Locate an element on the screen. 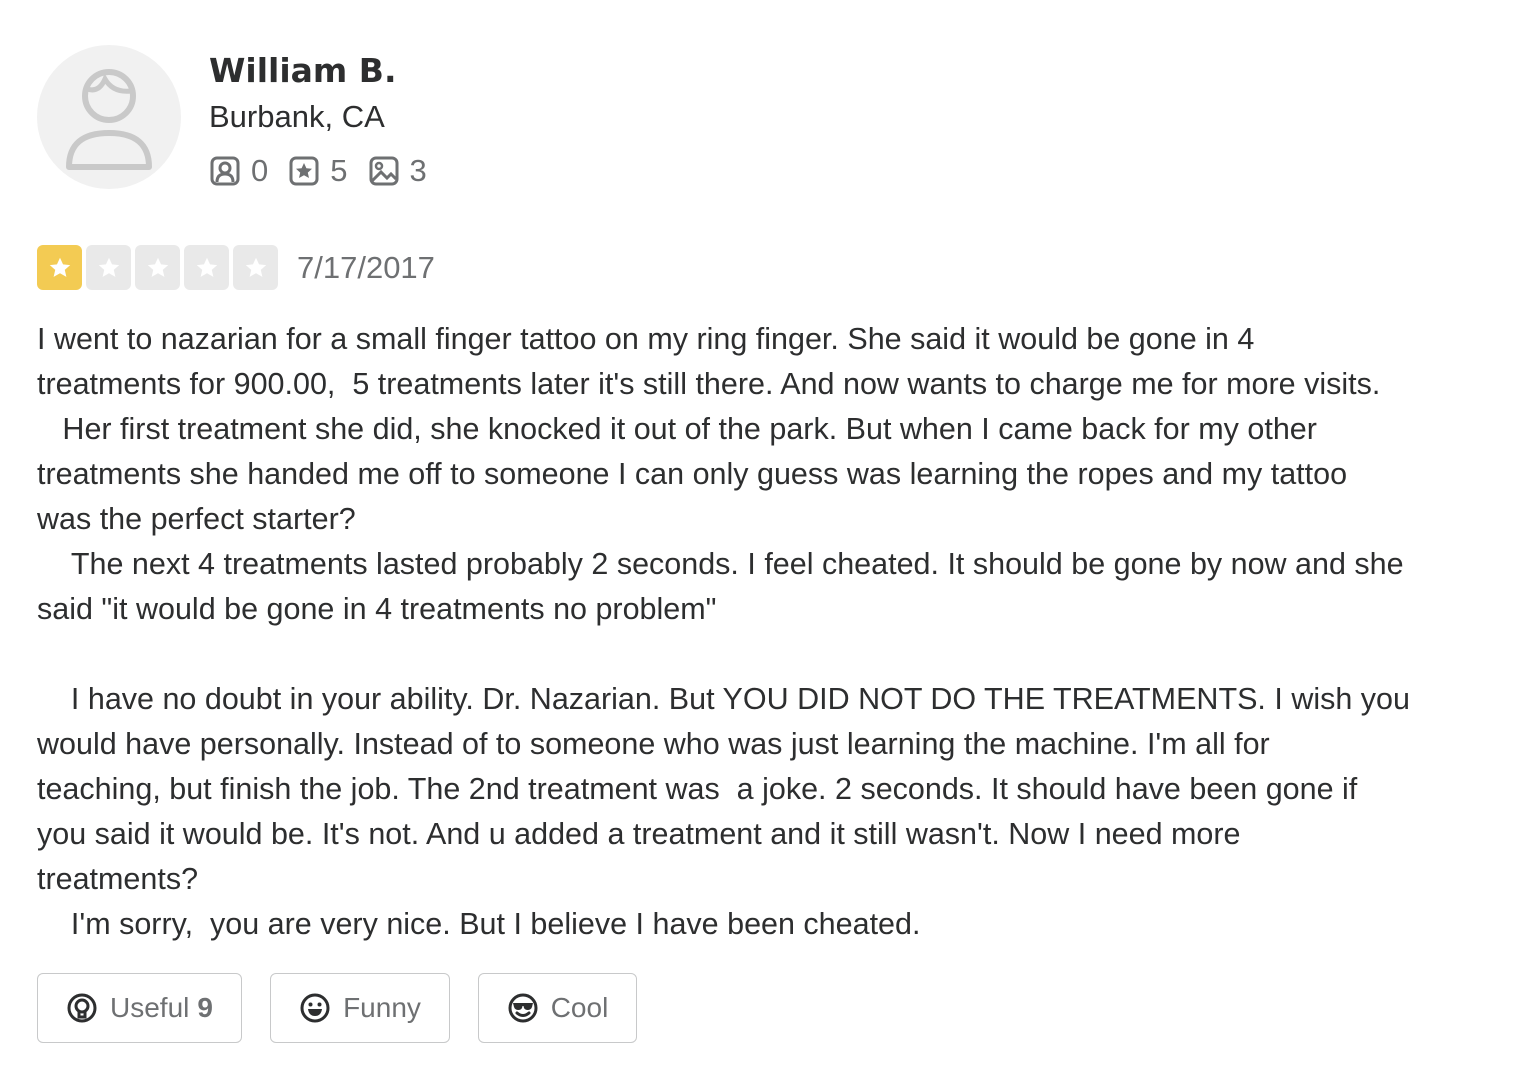  reviews-count: 5 is located at coordinates (339, 170).